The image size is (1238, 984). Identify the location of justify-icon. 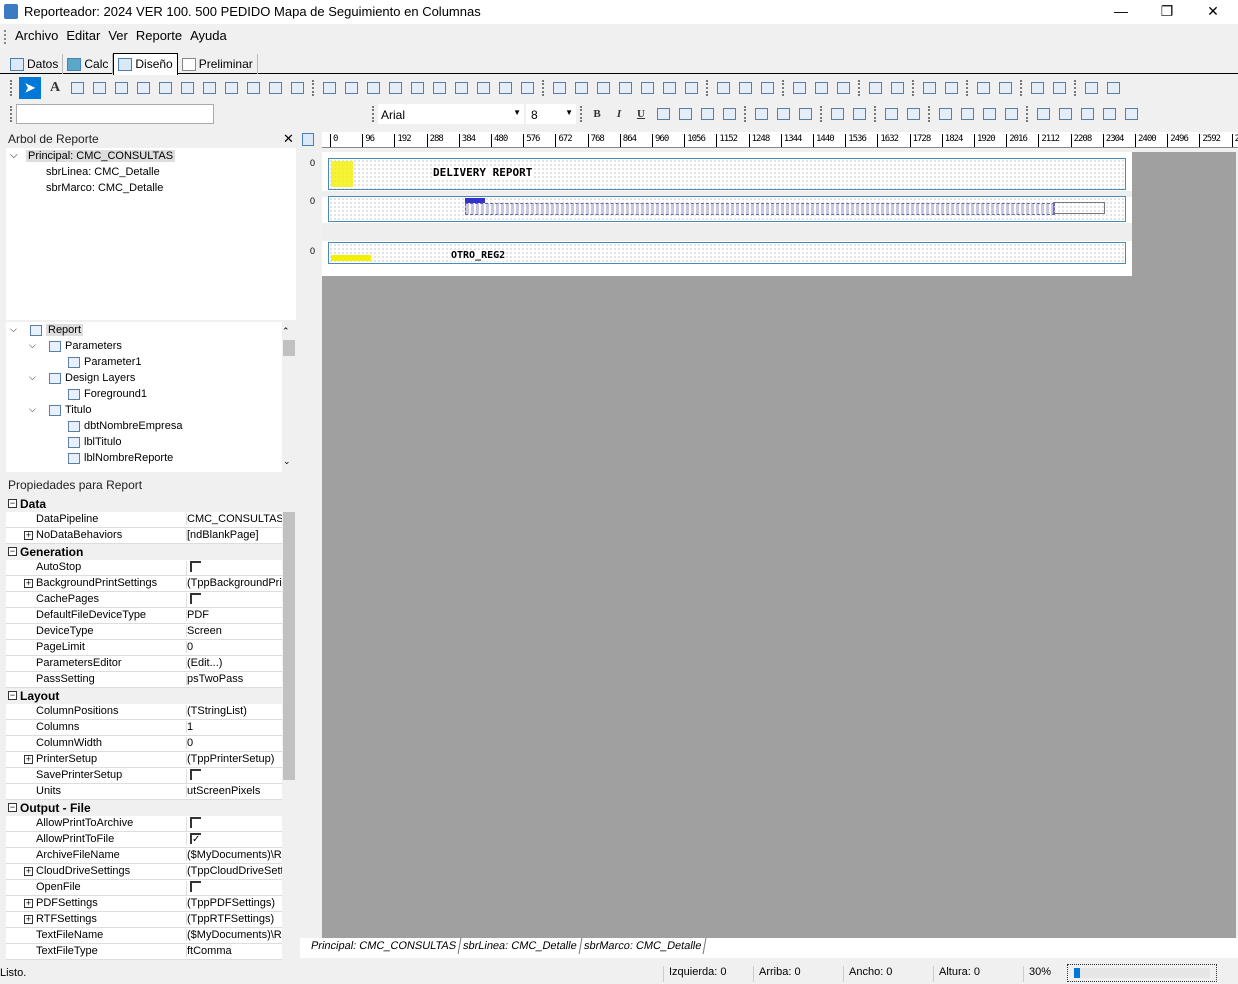
(729, 114).